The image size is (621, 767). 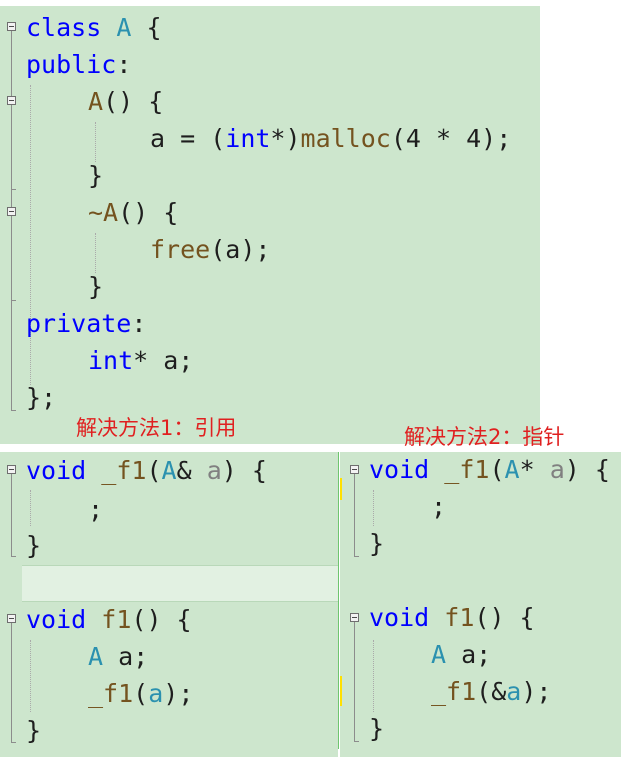 What do you see at coordinates (240, 249) in the screenshot?
I see `free-args: (a);` at bounding box center [240, 249].